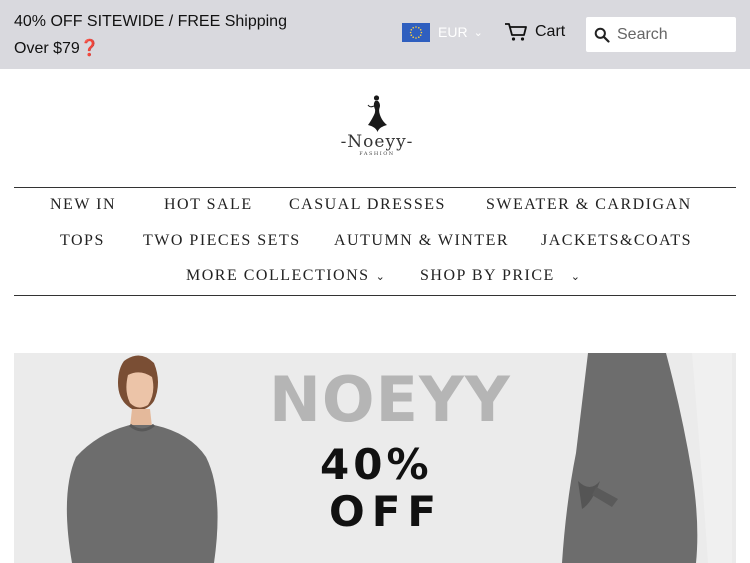  What do you see at coordinates (142, 459) in the screenshot?
I see `model-left-image` at bounding box center [142, 459].